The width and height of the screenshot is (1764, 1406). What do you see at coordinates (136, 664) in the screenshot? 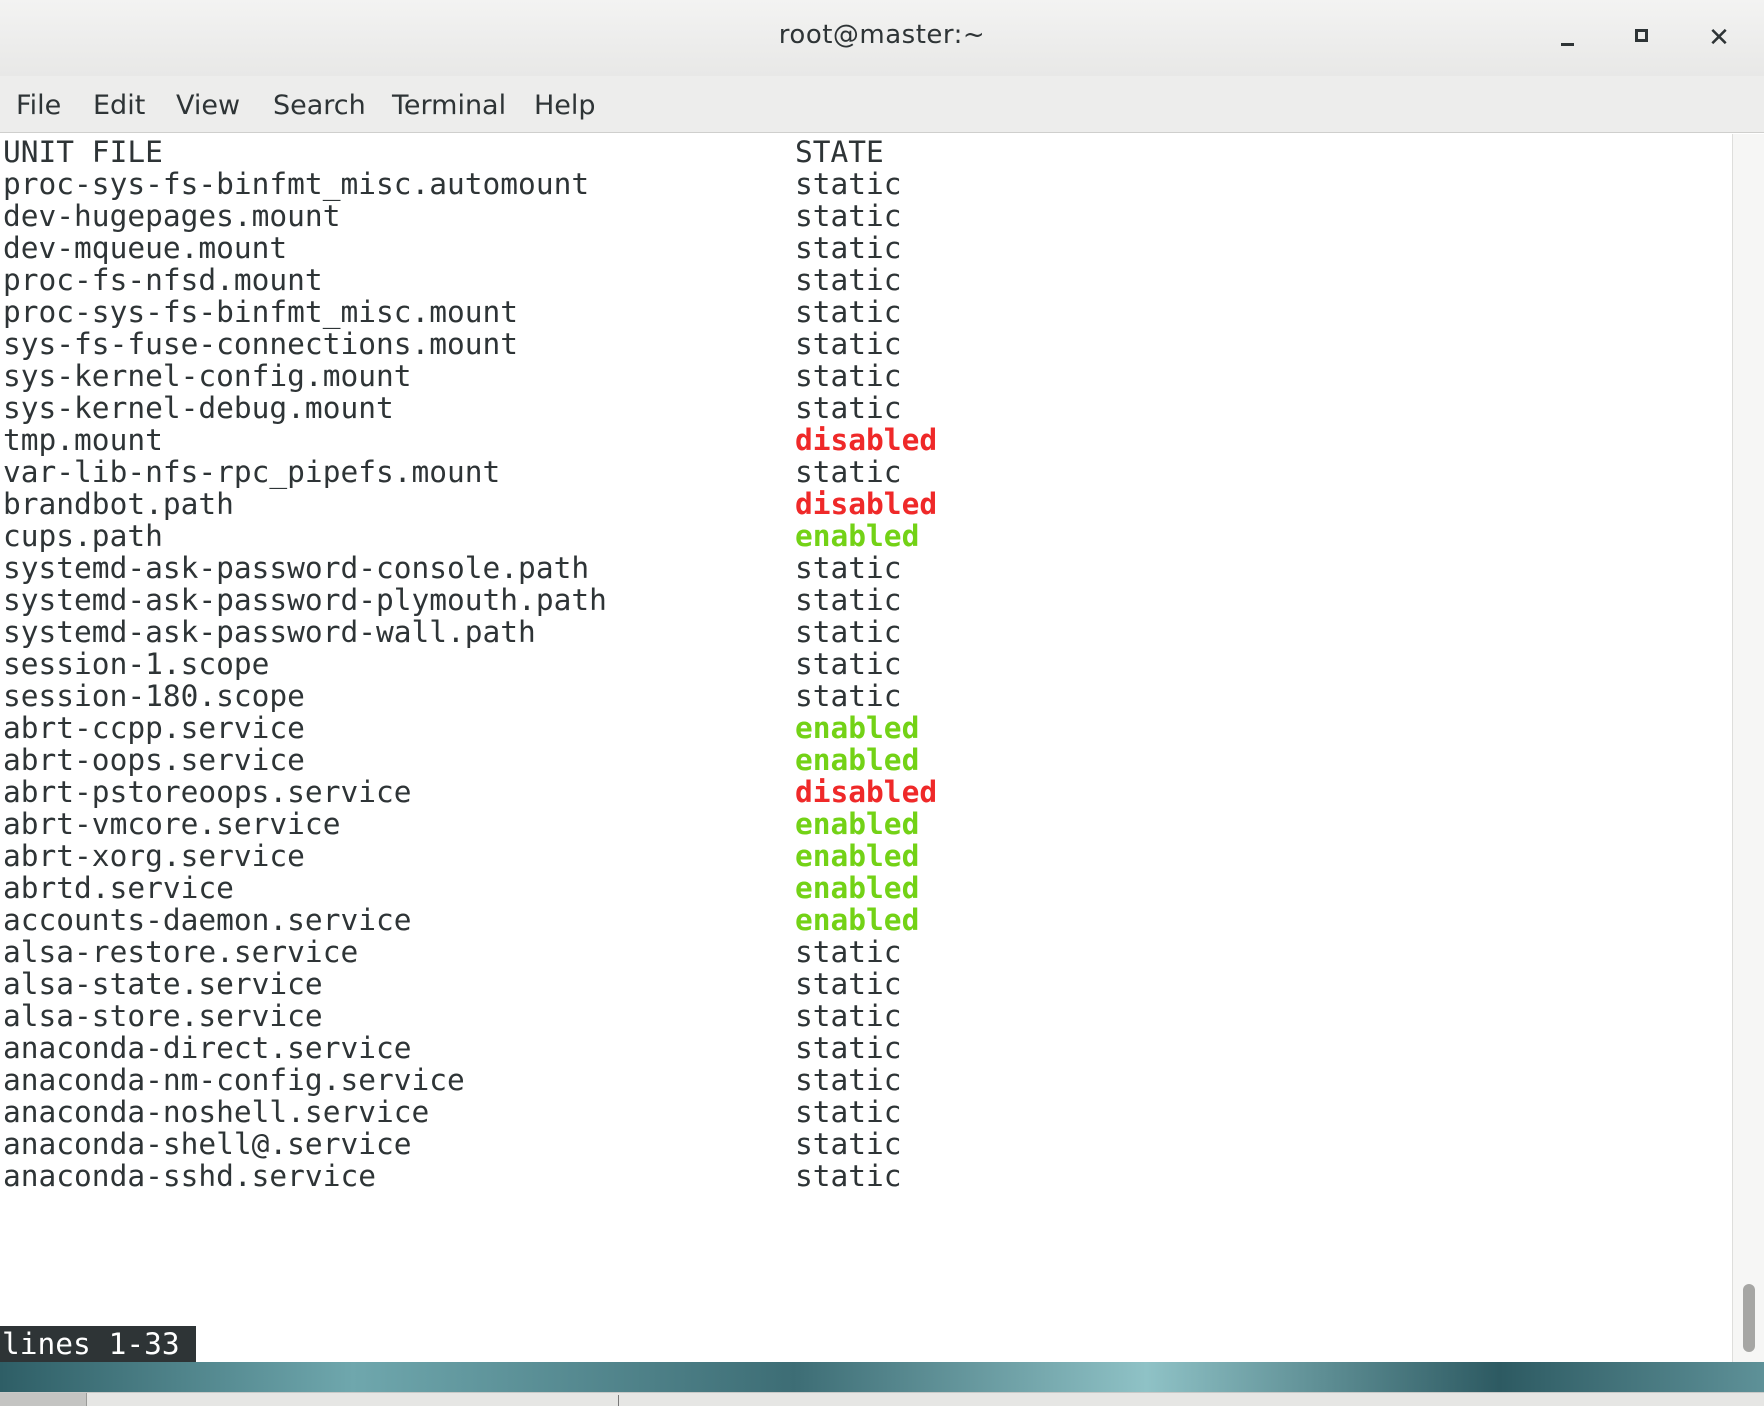
I see `unit-file-name: session-1.scope` at bounding box center [136, 664].